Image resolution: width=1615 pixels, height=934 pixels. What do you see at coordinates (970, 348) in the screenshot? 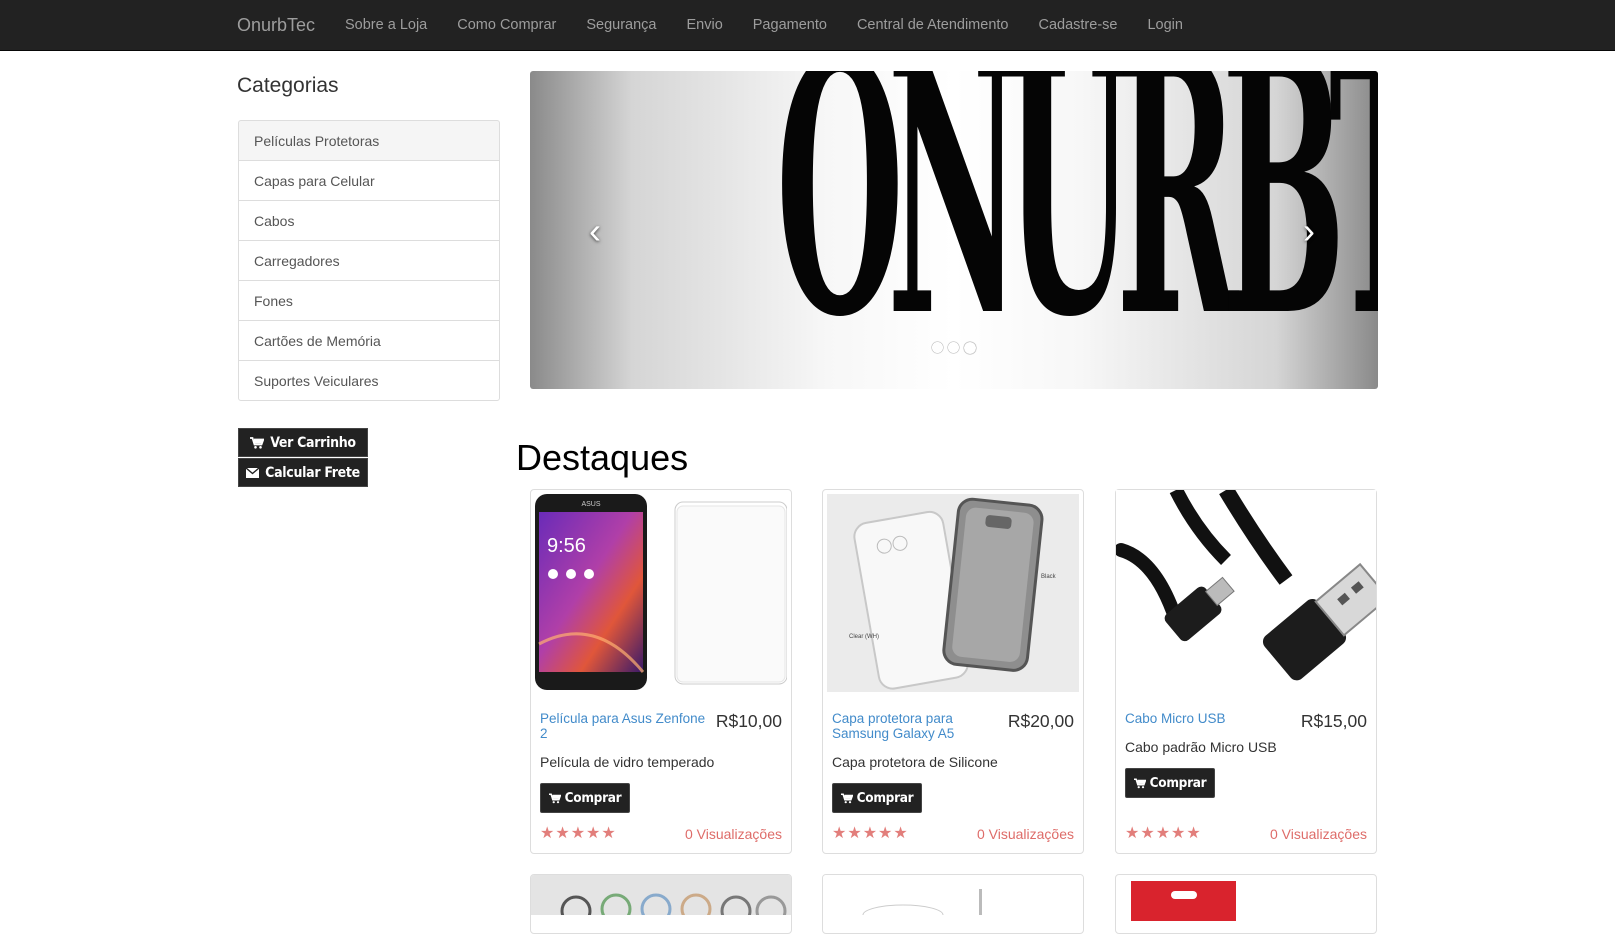
I see `carousel-dot-active` at bounding box center [970, 348].